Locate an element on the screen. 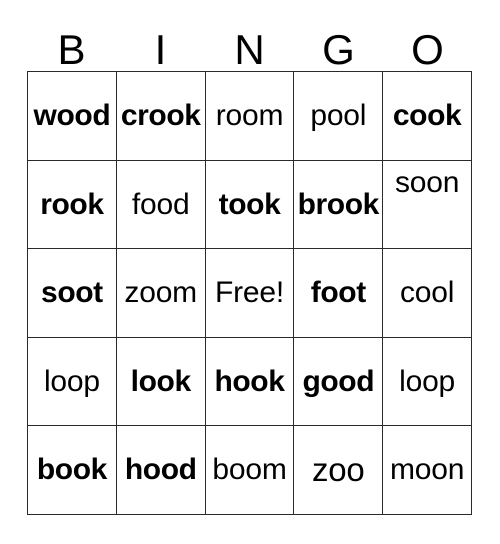 This screenshot has height=544, width=500. bingo-cell-label: look is located at coordinates (160, 381).